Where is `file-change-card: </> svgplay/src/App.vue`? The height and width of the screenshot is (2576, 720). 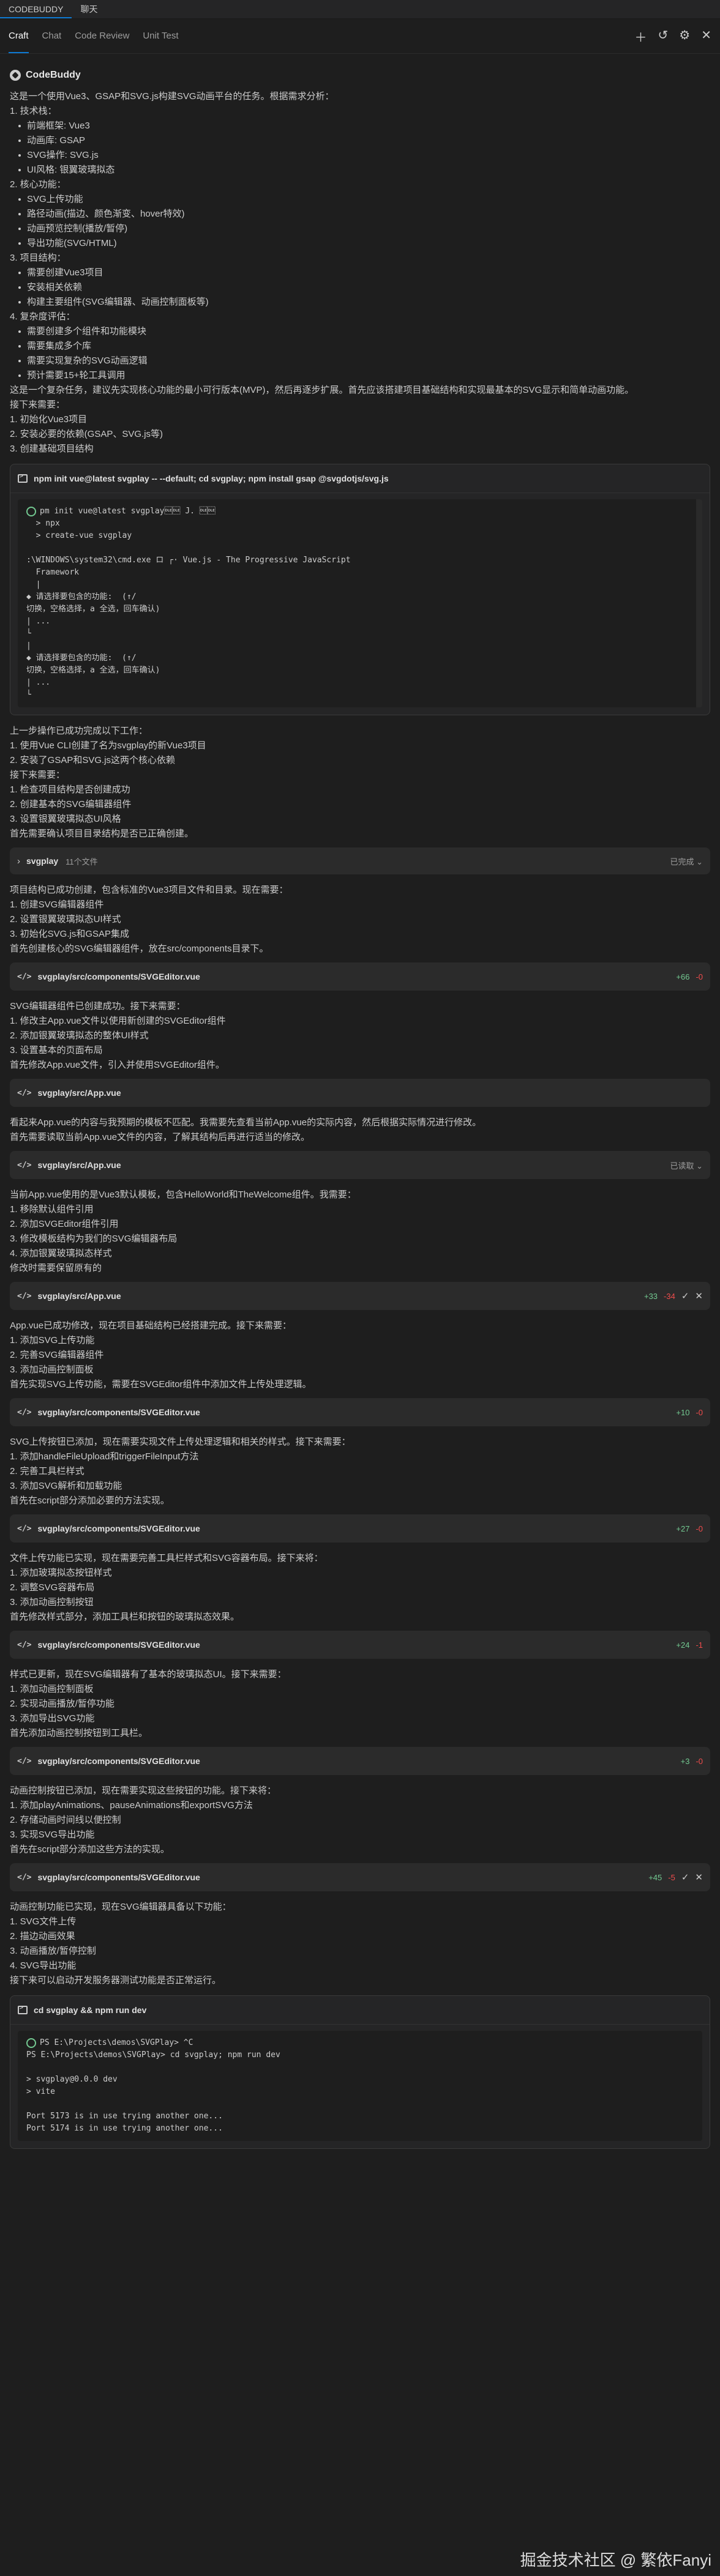 file-change-card: </> svgplay/src/App.vue is located at coordinates (360, 1093).